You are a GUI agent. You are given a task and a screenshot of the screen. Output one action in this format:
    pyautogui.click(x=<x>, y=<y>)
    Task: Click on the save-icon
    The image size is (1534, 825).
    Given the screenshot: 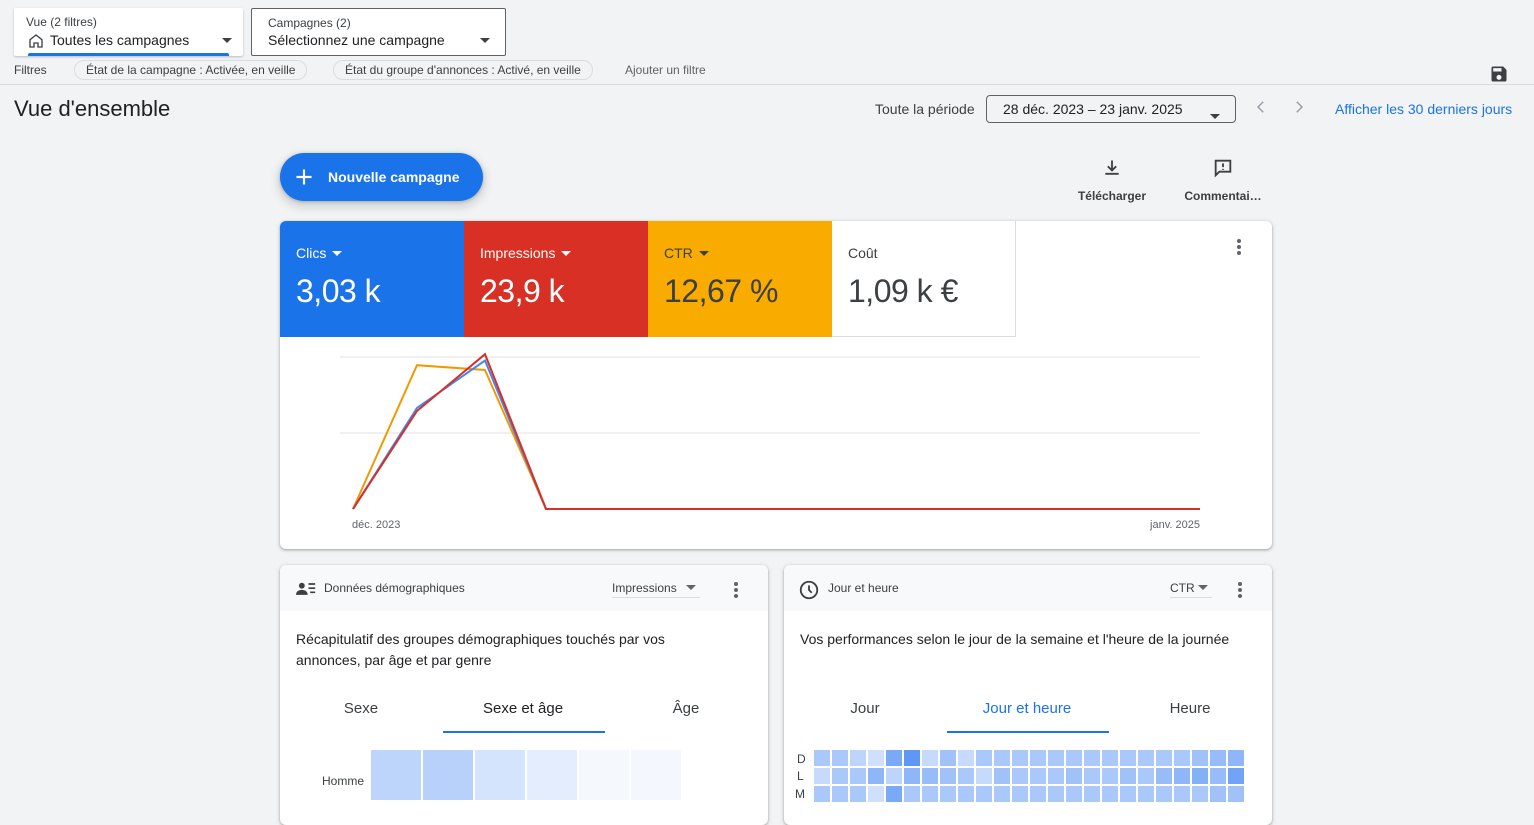 What is the action you would take?
    pyautogui.click(x=1499, y=74)
    